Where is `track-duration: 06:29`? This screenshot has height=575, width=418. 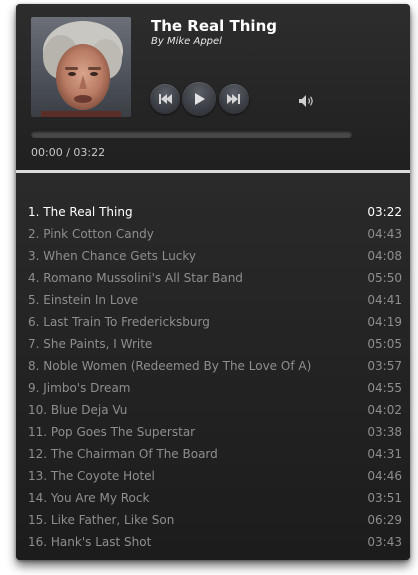
track-duration: 06:29 is located at coordinates (384, 520).